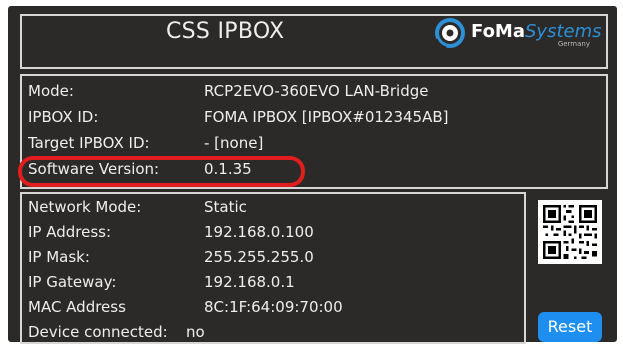 Image resolution: width=623 pixels, height=346 pixels. Describe the element at coordinates (273, 307) in the screenshot. I see `mac-address-value: 8C:1F:64:09:70:00` at that location.